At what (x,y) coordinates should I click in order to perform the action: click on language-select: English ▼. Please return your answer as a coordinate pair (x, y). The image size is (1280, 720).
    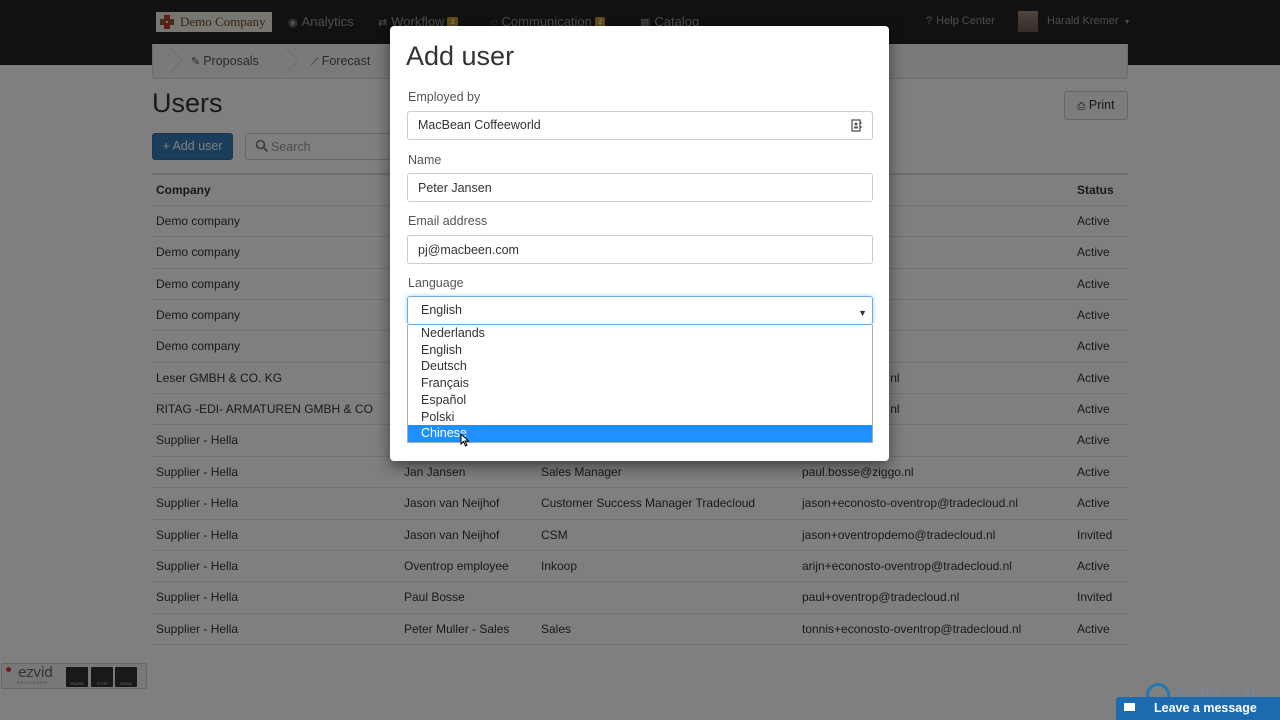
    Looking at the image, I should click on (640, 310).